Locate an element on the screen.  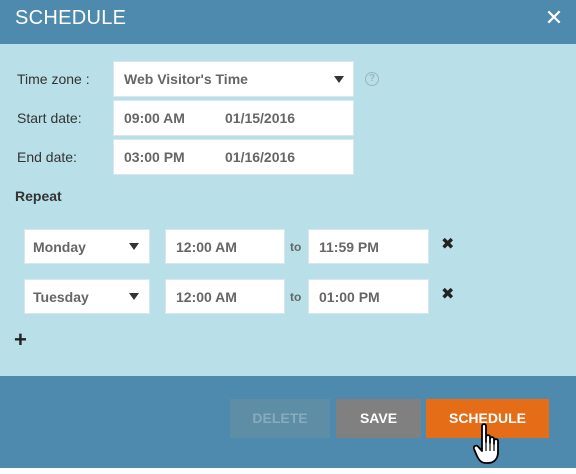
repeat-to-time-field: 01:00 PM is located at coordinates (368, 296).